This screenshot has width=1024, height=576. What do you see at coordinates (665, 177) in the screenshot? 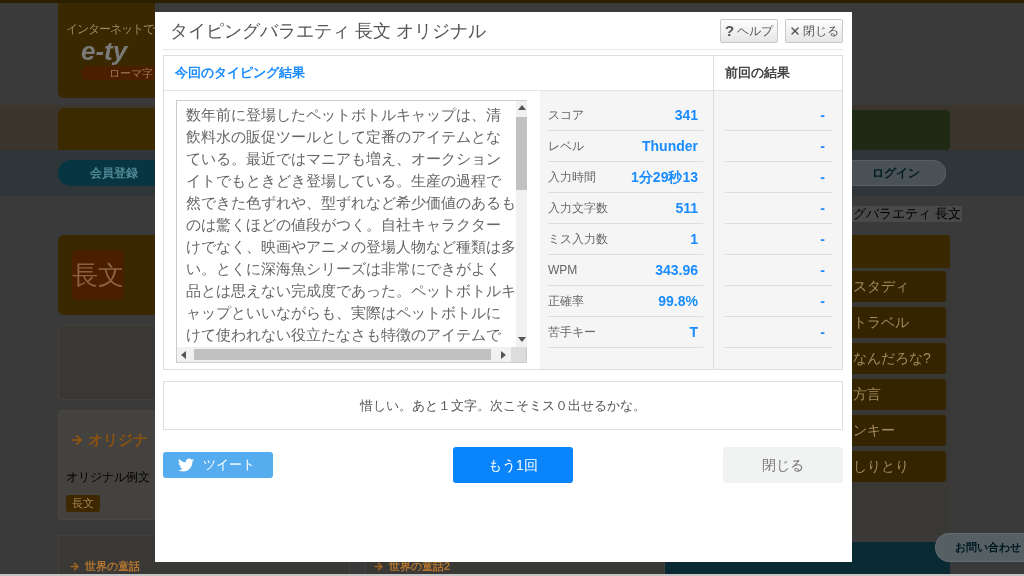
I see `stat-value: 1分29秒13` at bounding box center [665, 177].